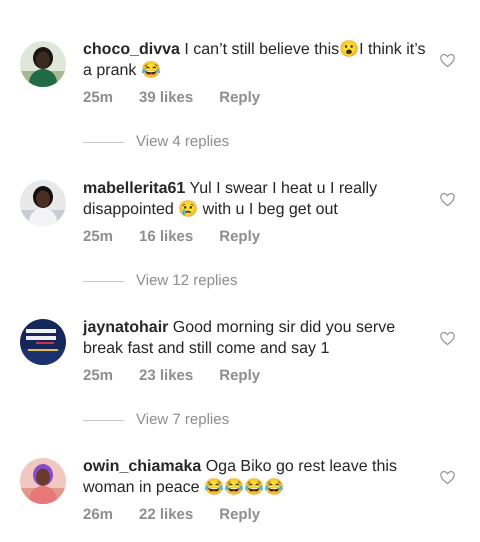 Image resolution: width=480 pixels, height=542 pixels. I want to click on likes-link: 22 likes, so click(166, 515).